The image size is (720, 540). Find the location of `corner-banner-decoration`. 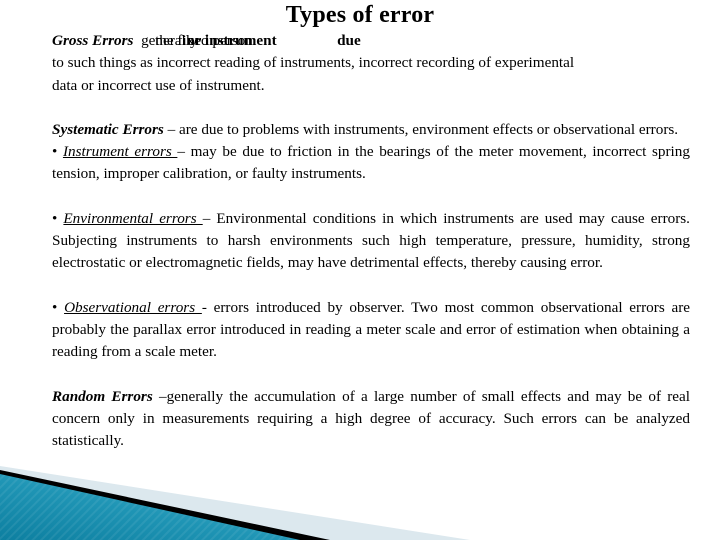

corner-banner-decoration is located at coordinates (235, 503).